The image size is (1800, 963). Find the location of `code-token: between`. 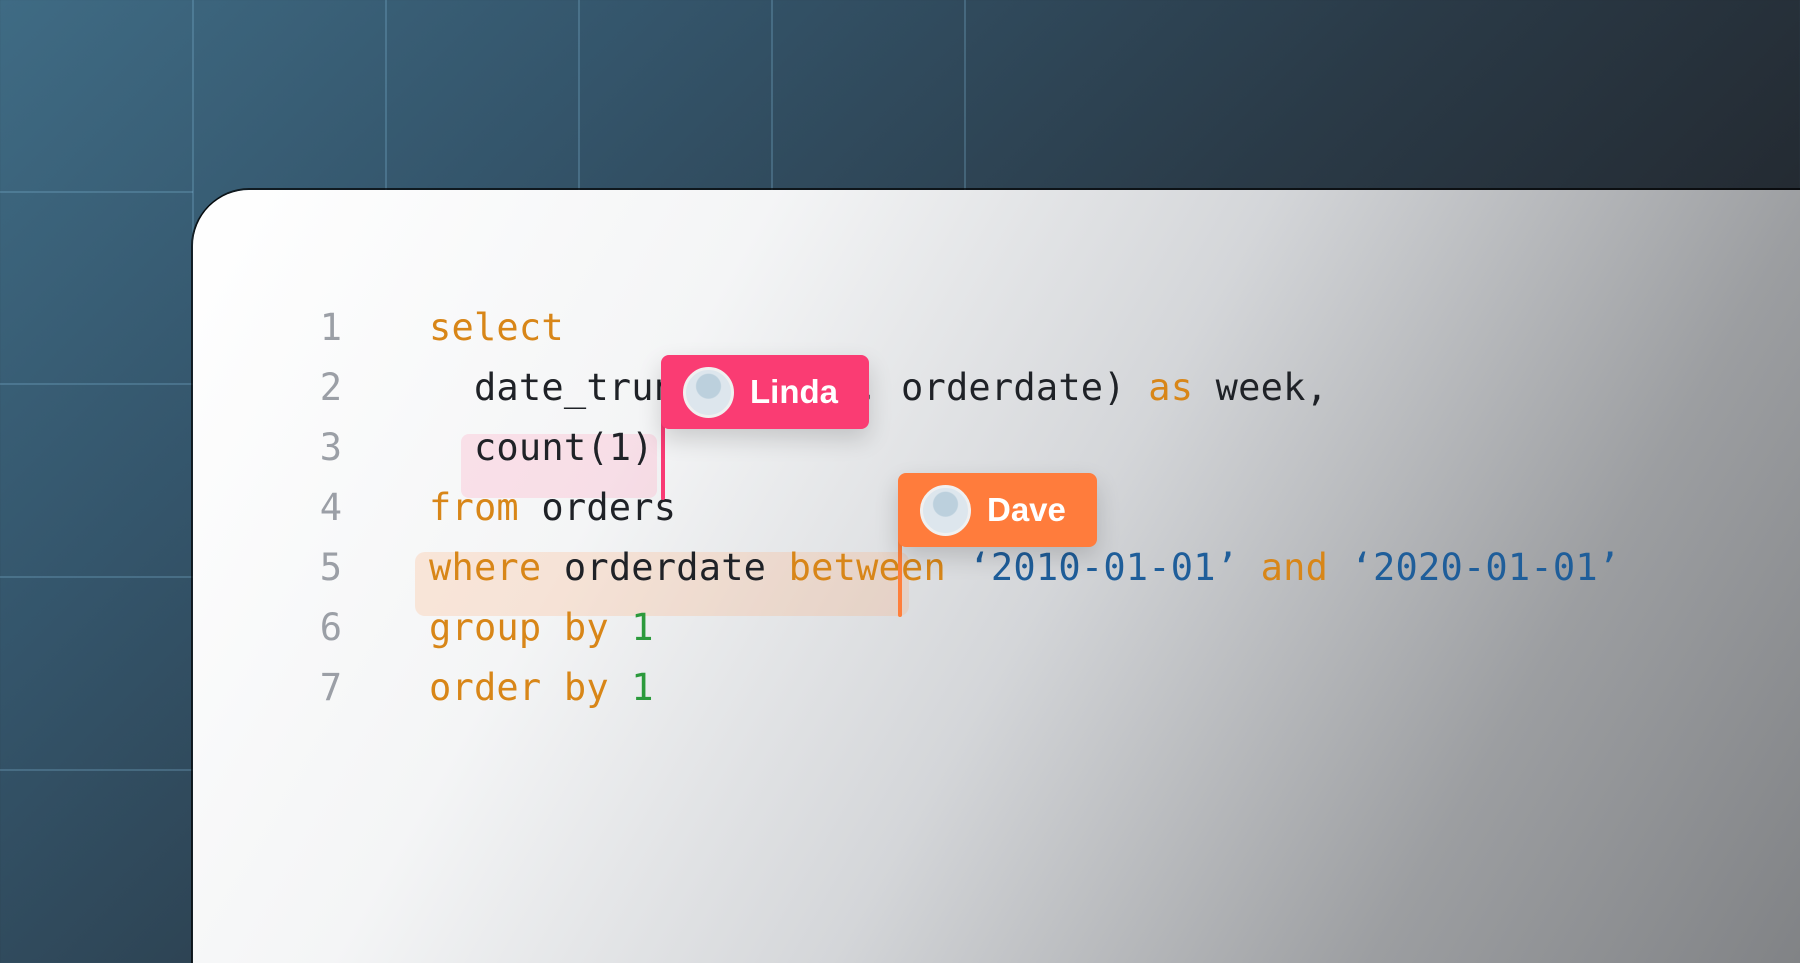

code-token: between is located at coordinates (867, 567).